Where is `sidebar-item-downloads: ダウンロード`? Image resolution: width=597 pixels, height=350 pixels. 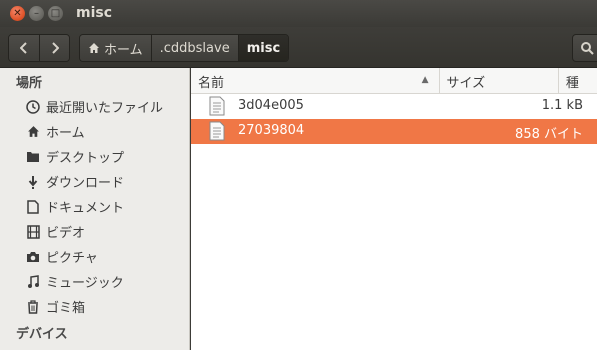 sidebar-item-downloads: ダウンロード is located at coordinates (94, 181).